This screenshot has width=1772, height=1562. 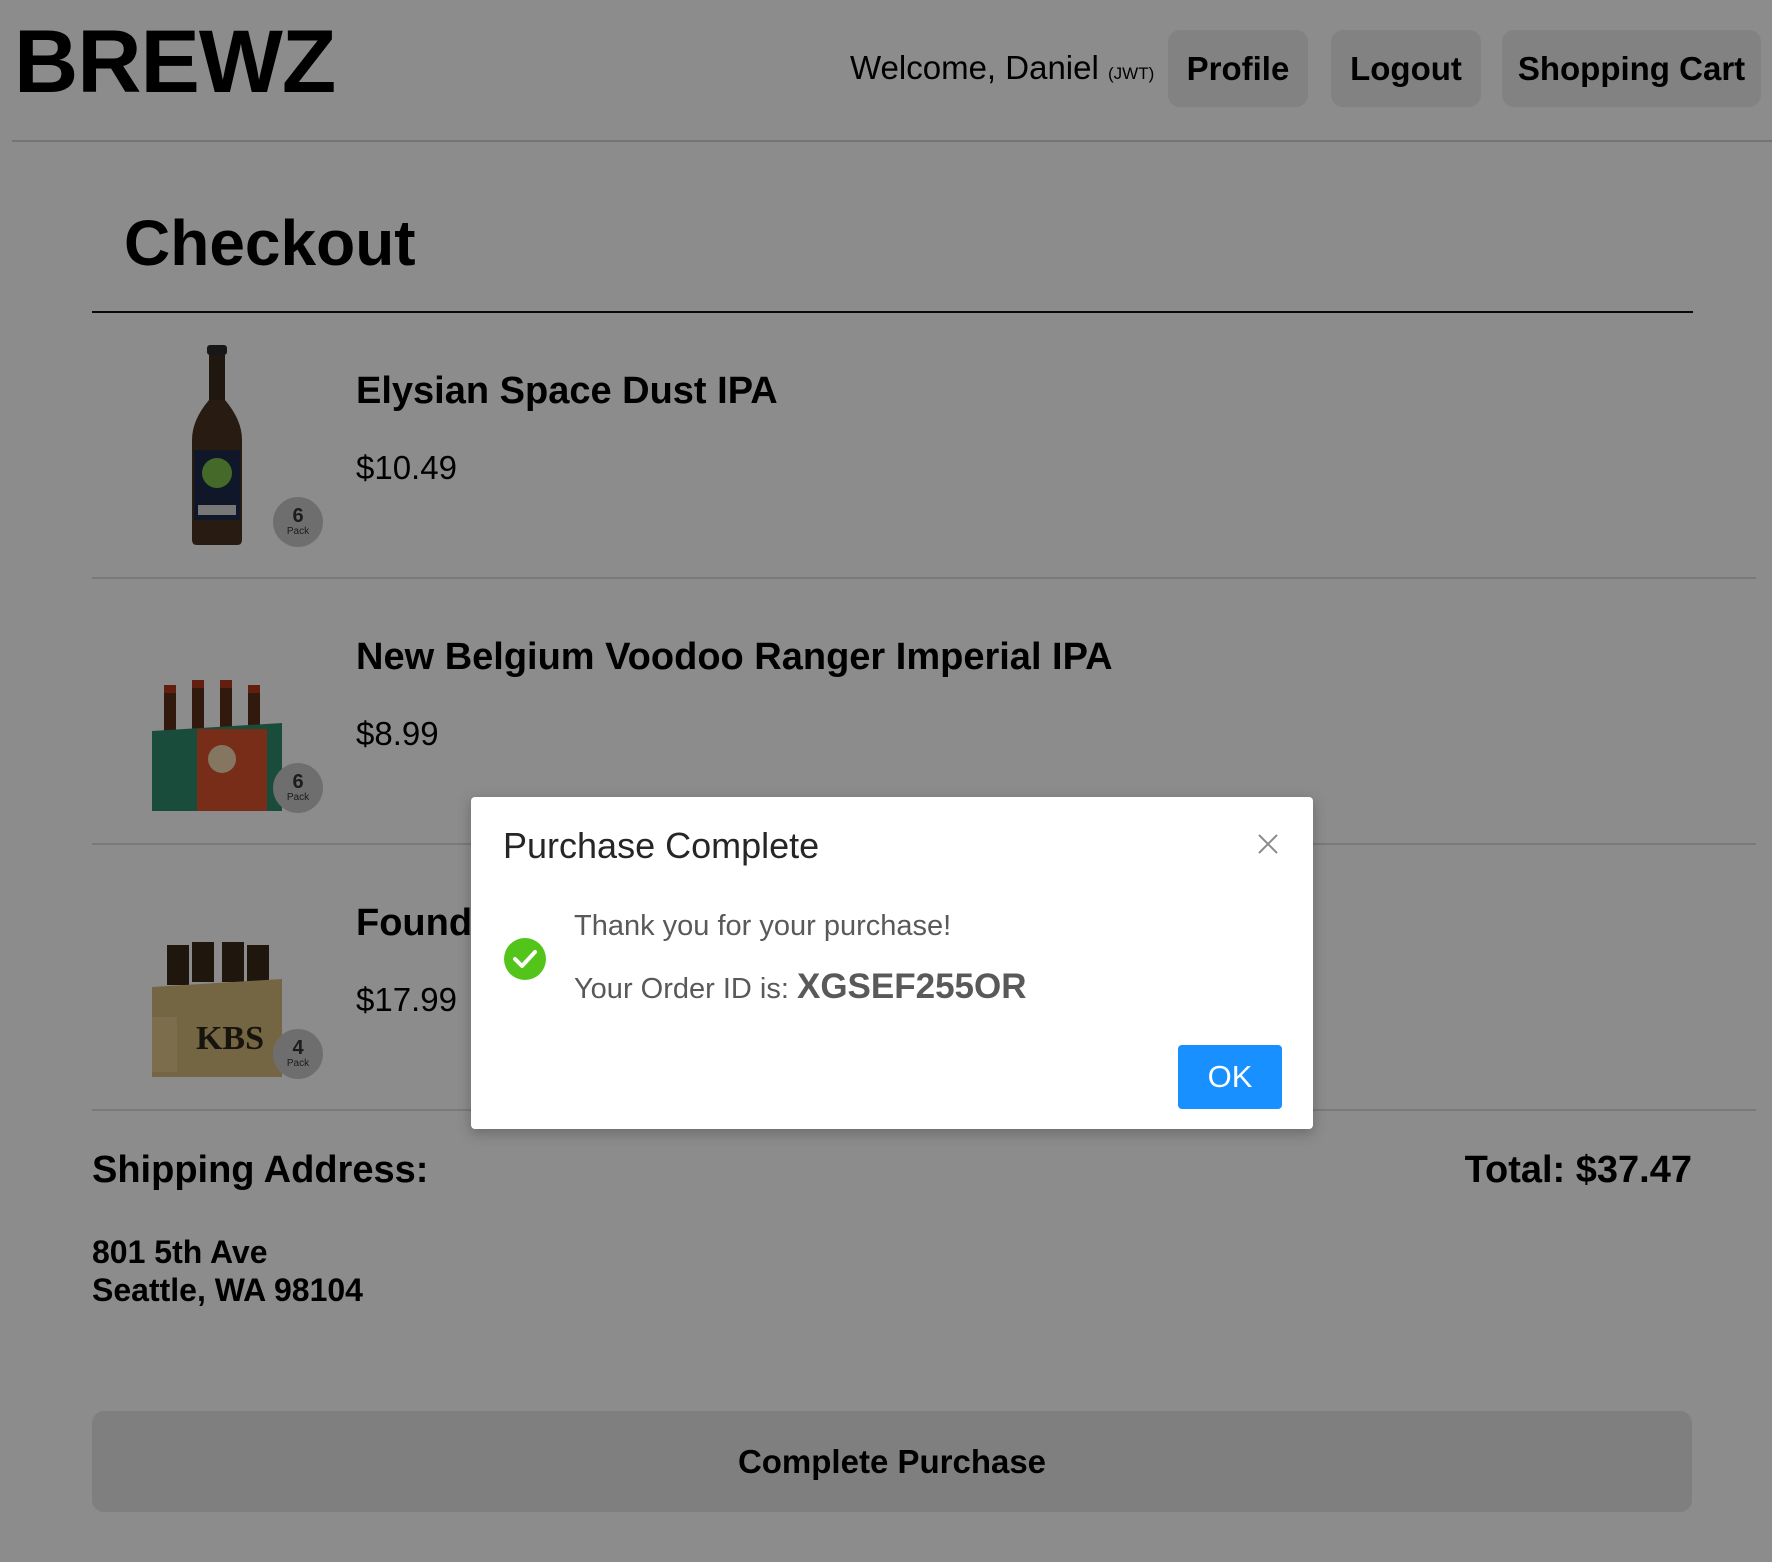 I want to click on dialog-message: Thank you for your purchase!, so click(x=763, y=926).